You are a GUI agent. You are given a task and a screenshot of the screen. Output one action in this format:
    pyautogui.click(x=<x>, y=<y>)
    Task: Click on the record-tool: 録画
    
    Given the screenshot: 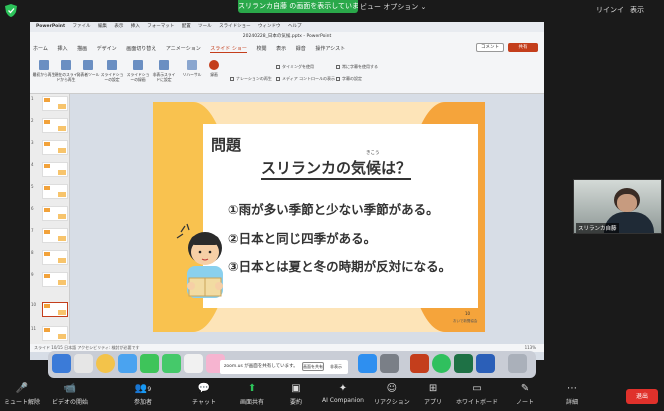 What is the action you would take?
    pyautogui.click(x=214, y=68)
    